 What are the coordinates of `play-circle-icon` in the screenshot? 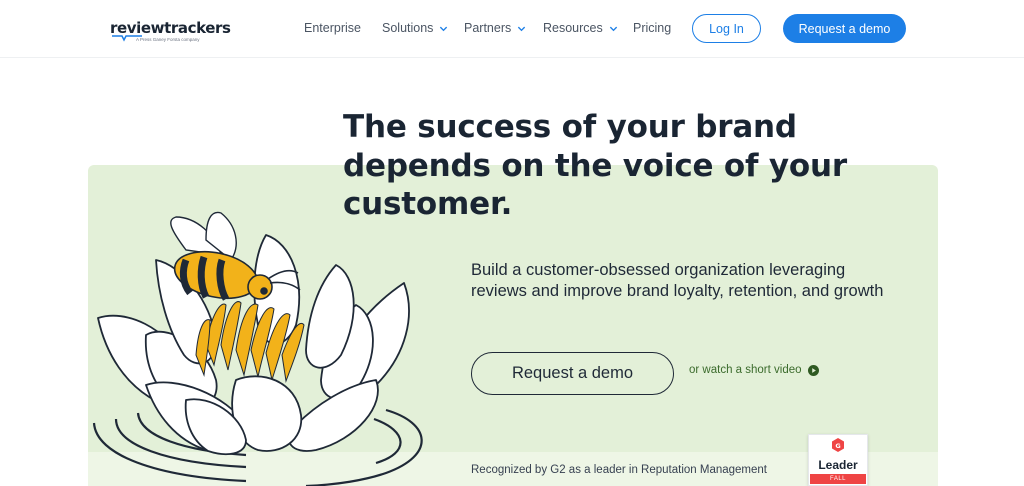 It's located at (813, 370).